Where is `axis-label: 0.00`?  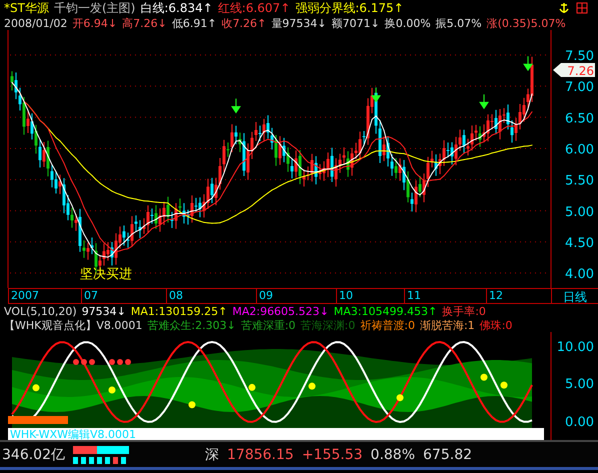 axis-label: 0.00 is located at coordinates (579, 422).